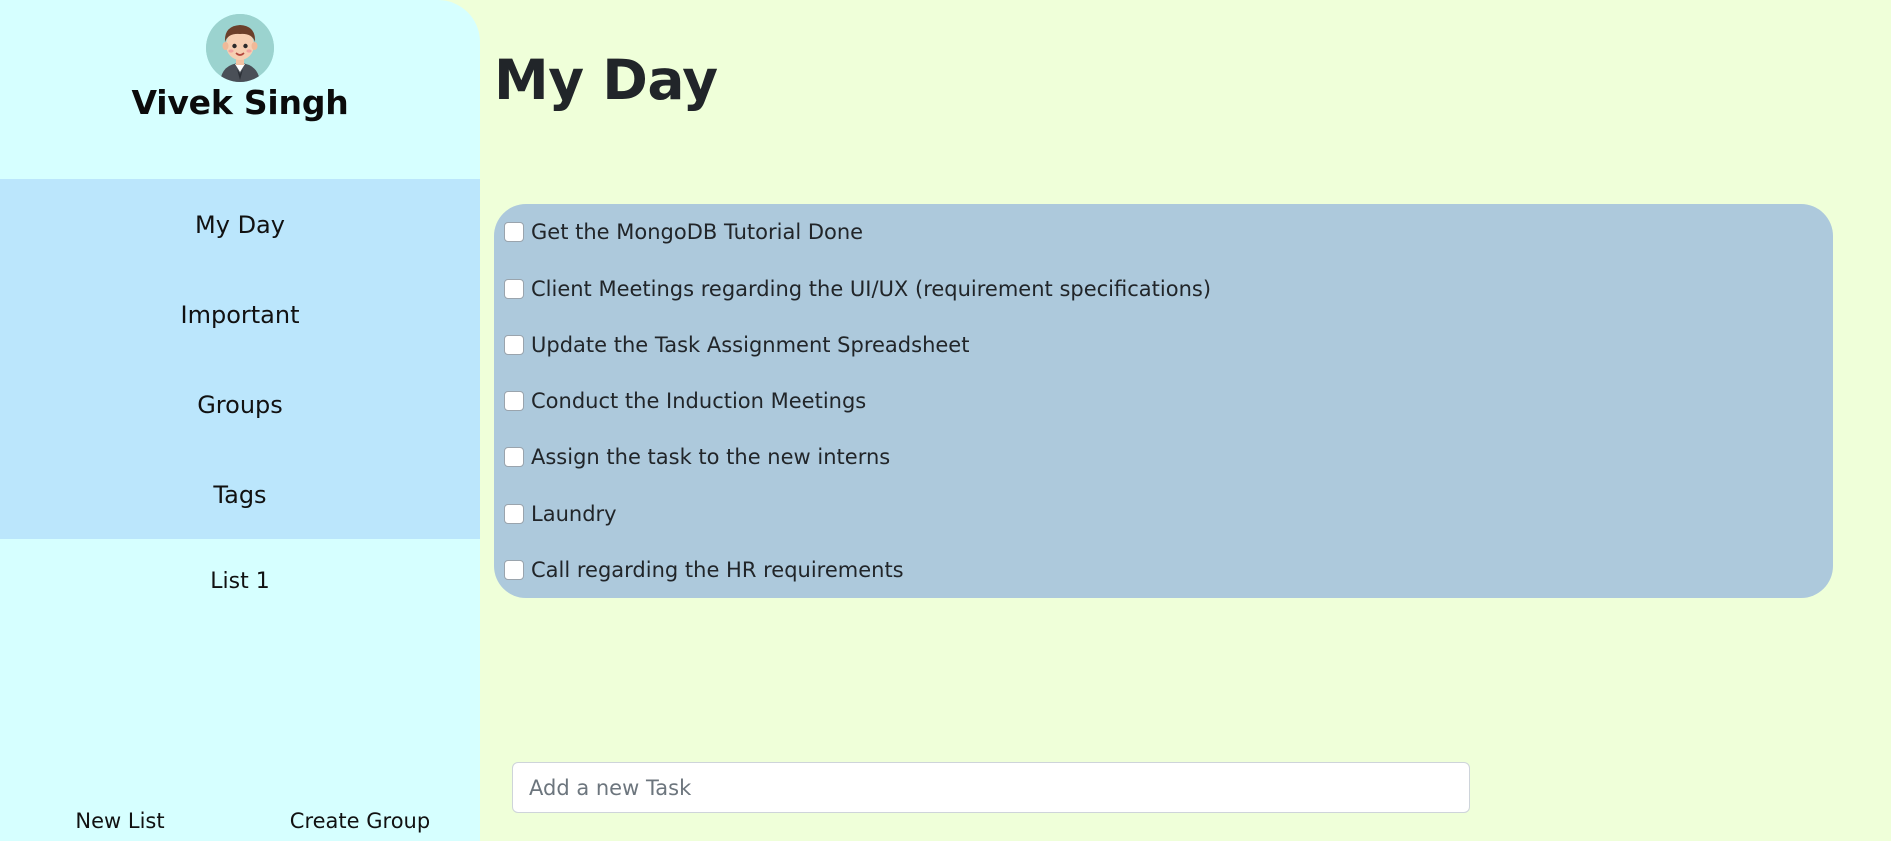 Image resolution: width=1891 pixels, height=841 pixels. Describe the element at coordinates (699, 401) in the screenshot. I see `task-label: Conduct the Induction Meetings` at that location.